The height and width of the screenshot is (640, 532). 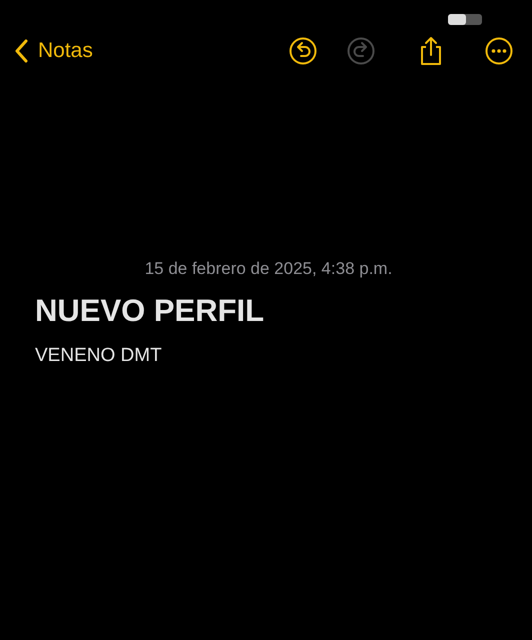 What do you see at coordinates (465, 19) in the screenshot?
I see `battery-icon` at bounding box center [465, 19].